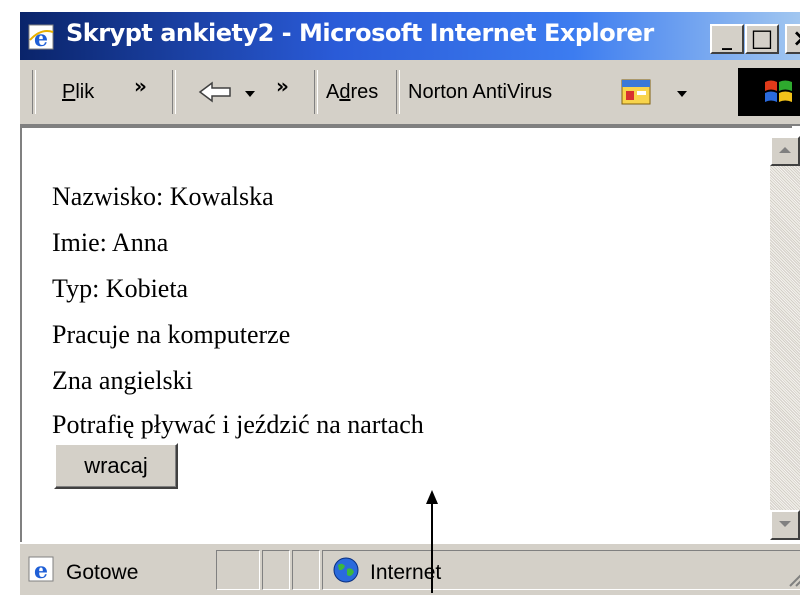  I want to click on norton-icon, so click(637, 94).